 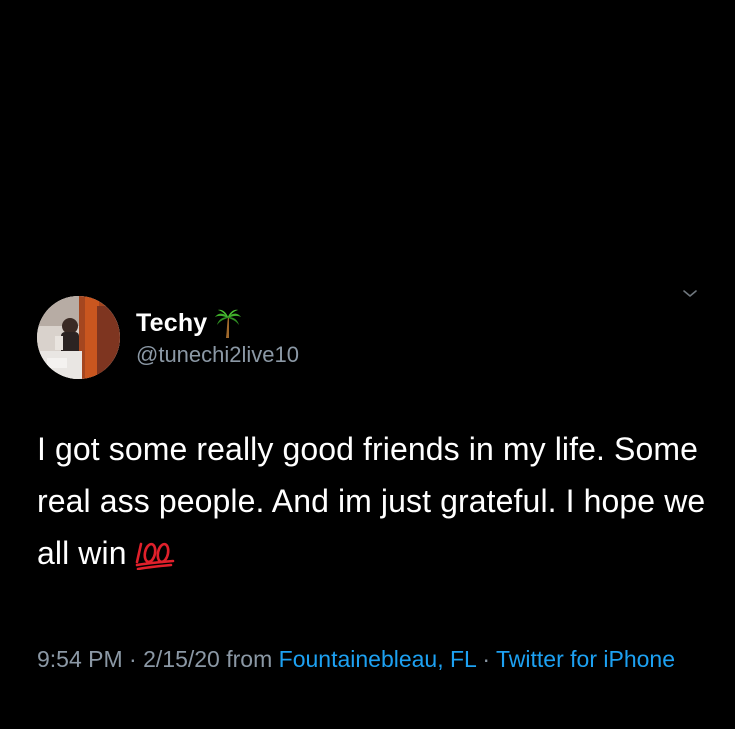 I want to click on user-info: Techy @tunechi2live10, so click(x=217, y=337).